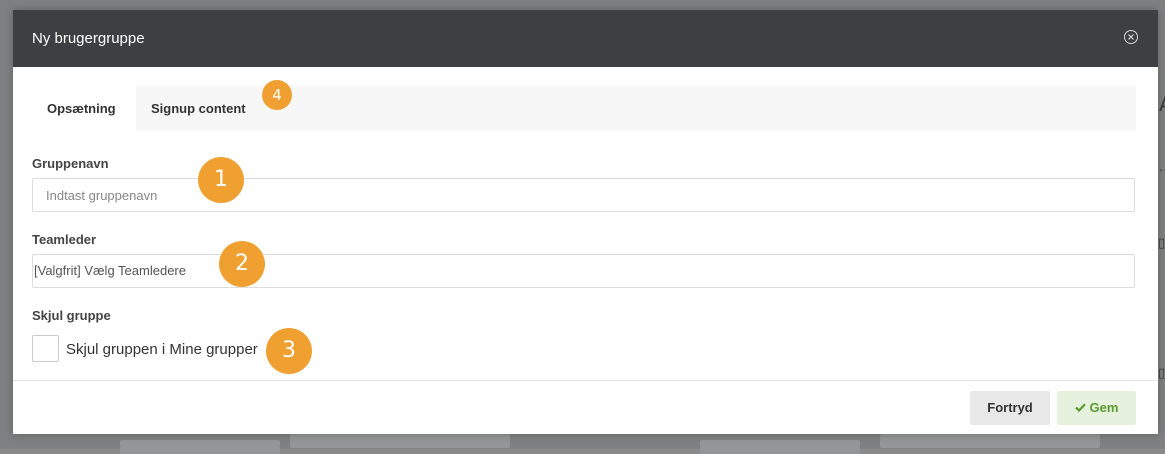 This screenshot has width=1165, height=454. Describe the element at coordinates (584, 108) in the screenshot. I see `tab-bar: Opsætning Signup content` at that location.